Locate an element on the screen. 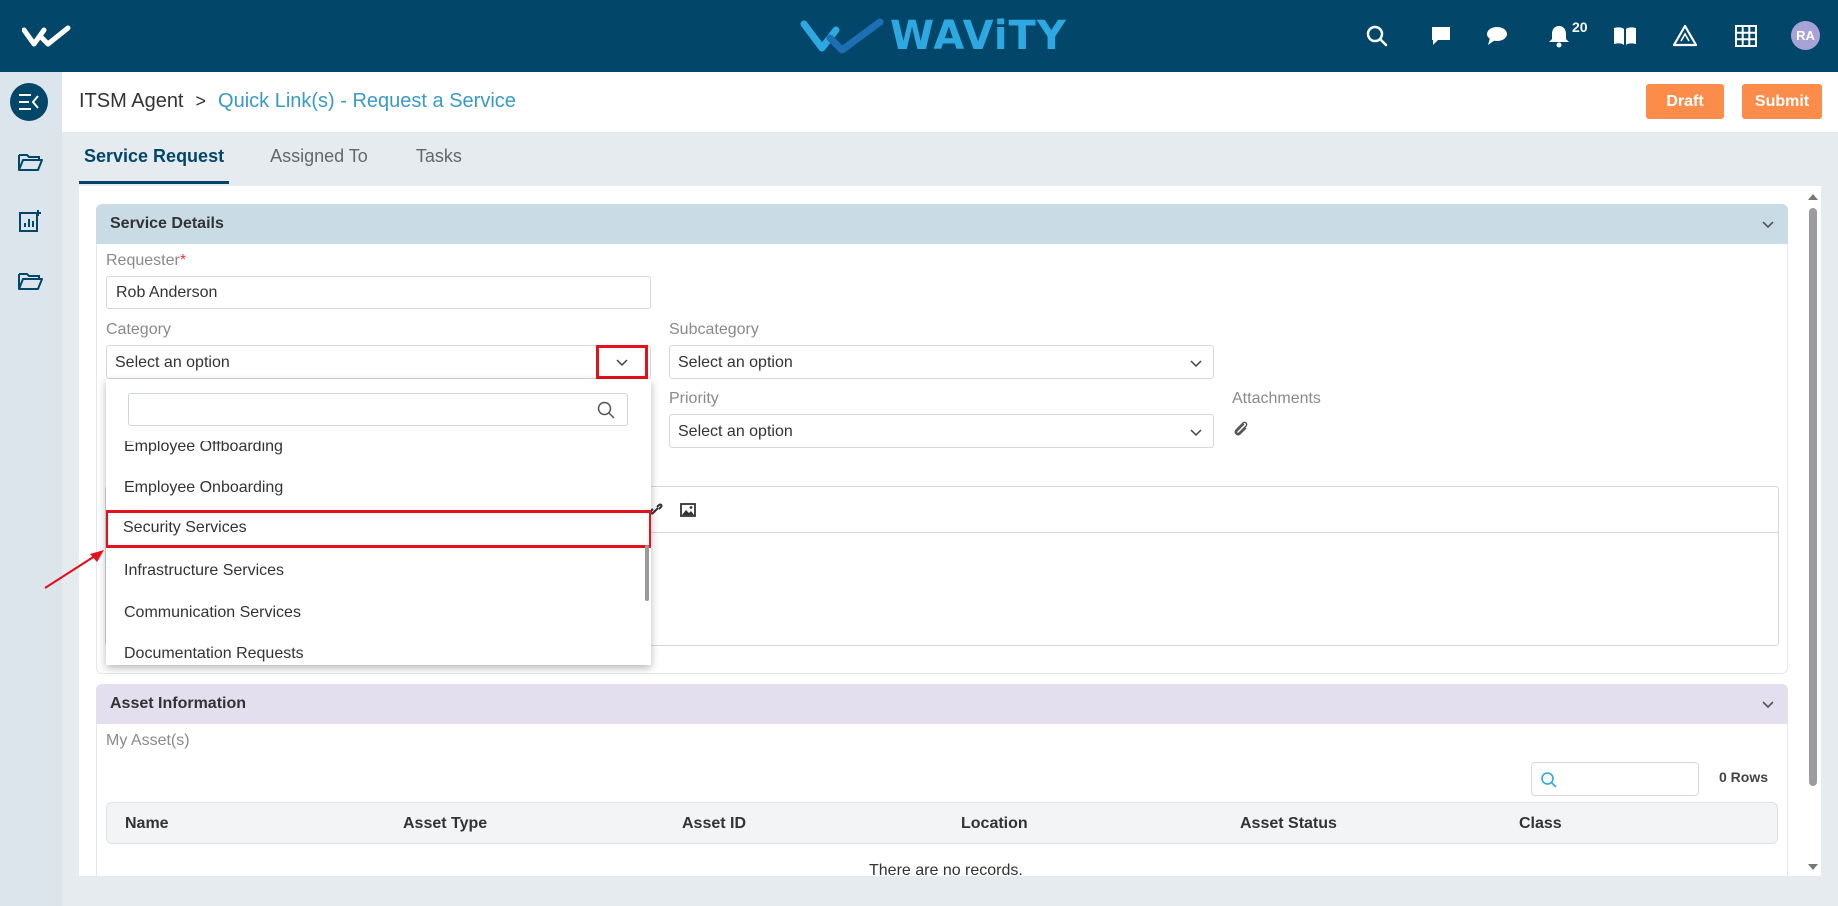  column-header-asset-status: Asset Status is located at coordinates (1288, 824).